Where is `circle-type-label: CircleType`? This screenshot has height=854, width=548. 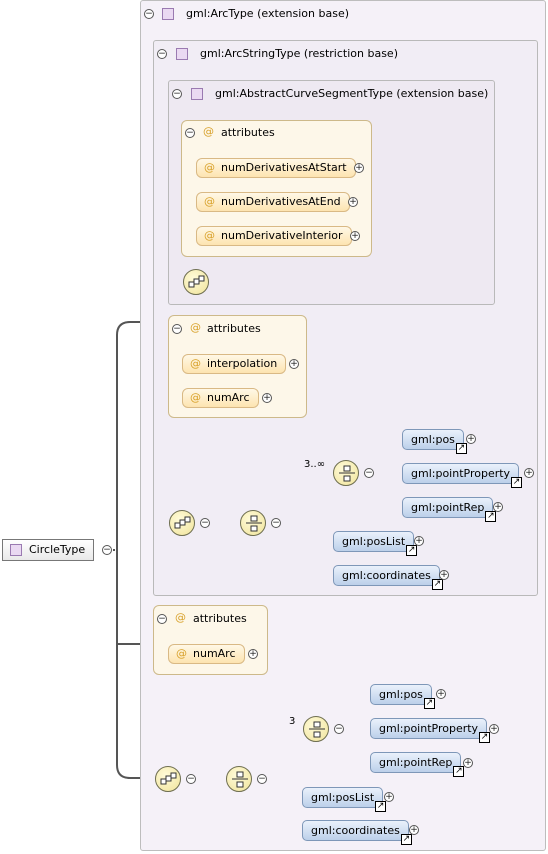 circle-type-label: CircleType is located at coordinates (57, 549).